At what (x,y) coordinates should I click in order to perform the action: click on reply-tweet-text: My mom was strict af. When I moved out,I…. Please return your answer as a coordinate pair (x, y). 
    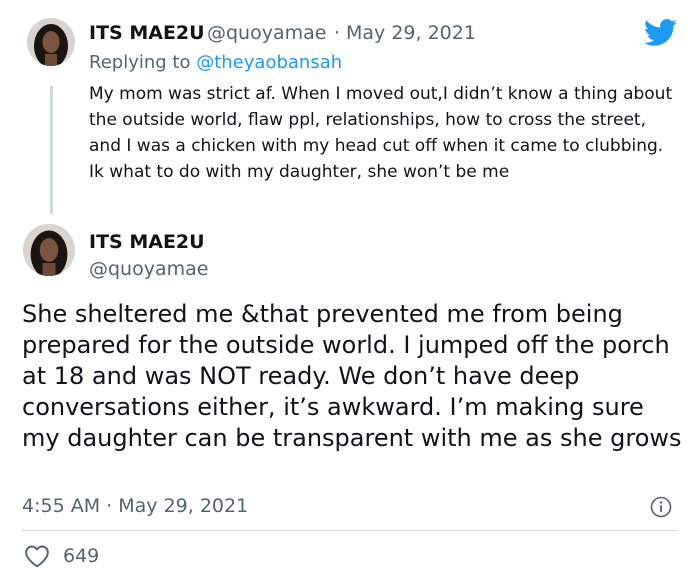
    Looking at the image, I should click on (381, 133).